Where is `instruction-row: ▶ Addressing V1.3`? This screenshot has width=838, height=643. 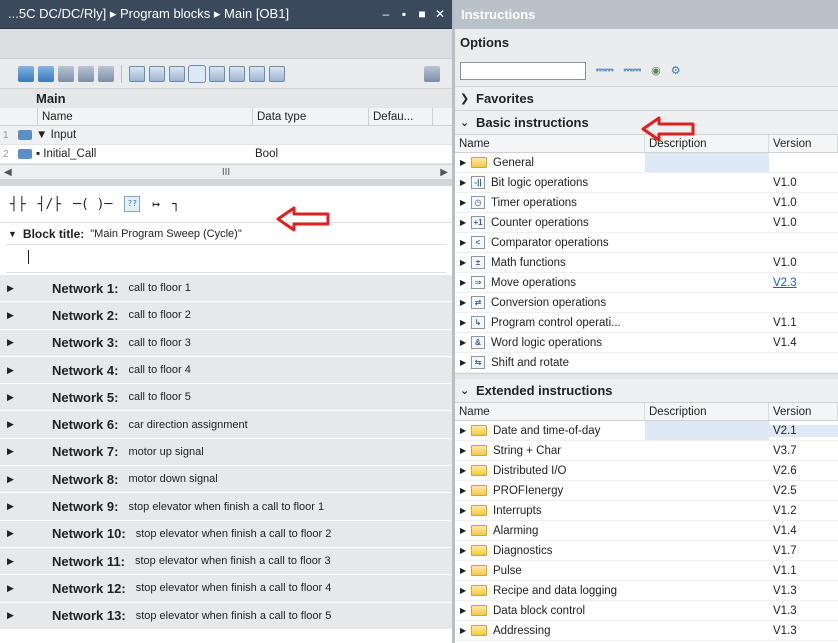
instruction-row: ▶ Addressing V1.3 is located at coordinates (646, 631).